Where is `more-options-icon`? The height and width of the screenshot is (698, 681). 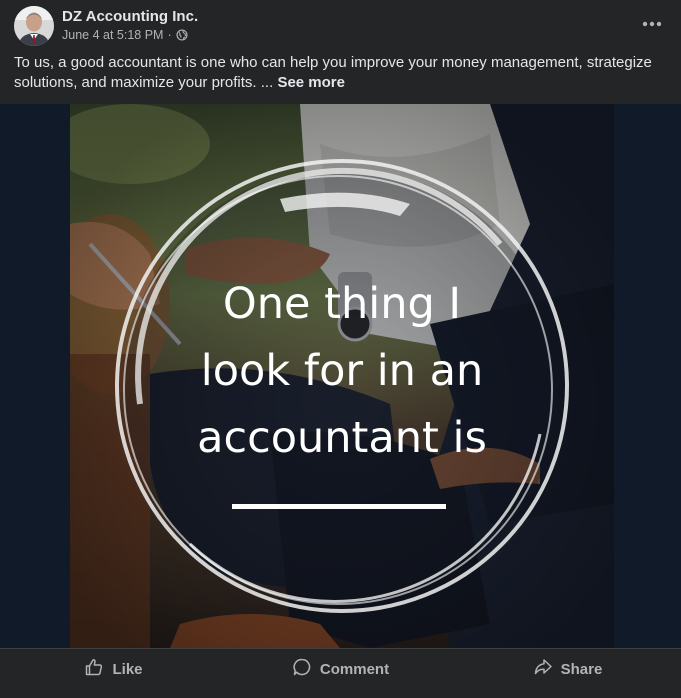 more-options-icon is located at coordinates (652, 24).